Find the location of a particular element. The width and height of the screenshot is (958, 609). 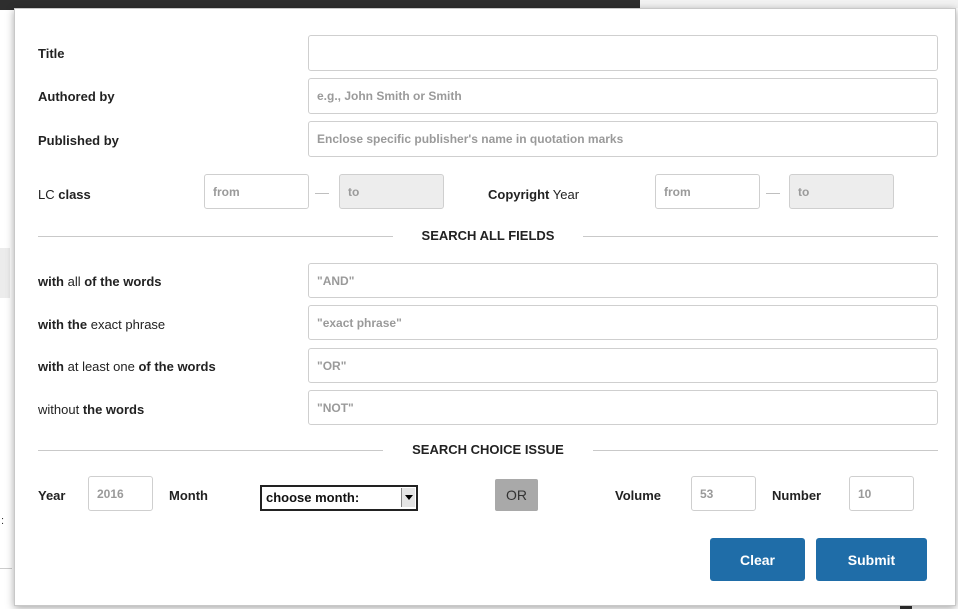

author-input is located at coordinates (623, 96).